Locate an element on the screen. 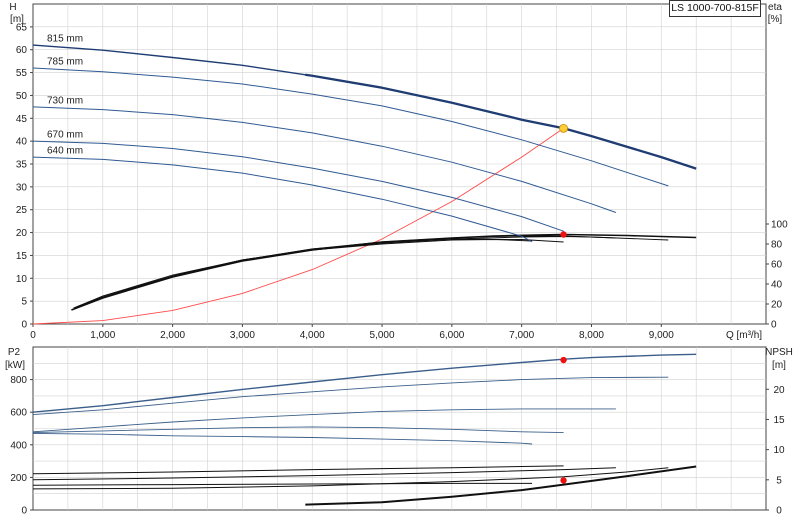 The width and height of the screenshot is (800, 520). x-tick-label: 4,000 is located at coordinates (312, 335).